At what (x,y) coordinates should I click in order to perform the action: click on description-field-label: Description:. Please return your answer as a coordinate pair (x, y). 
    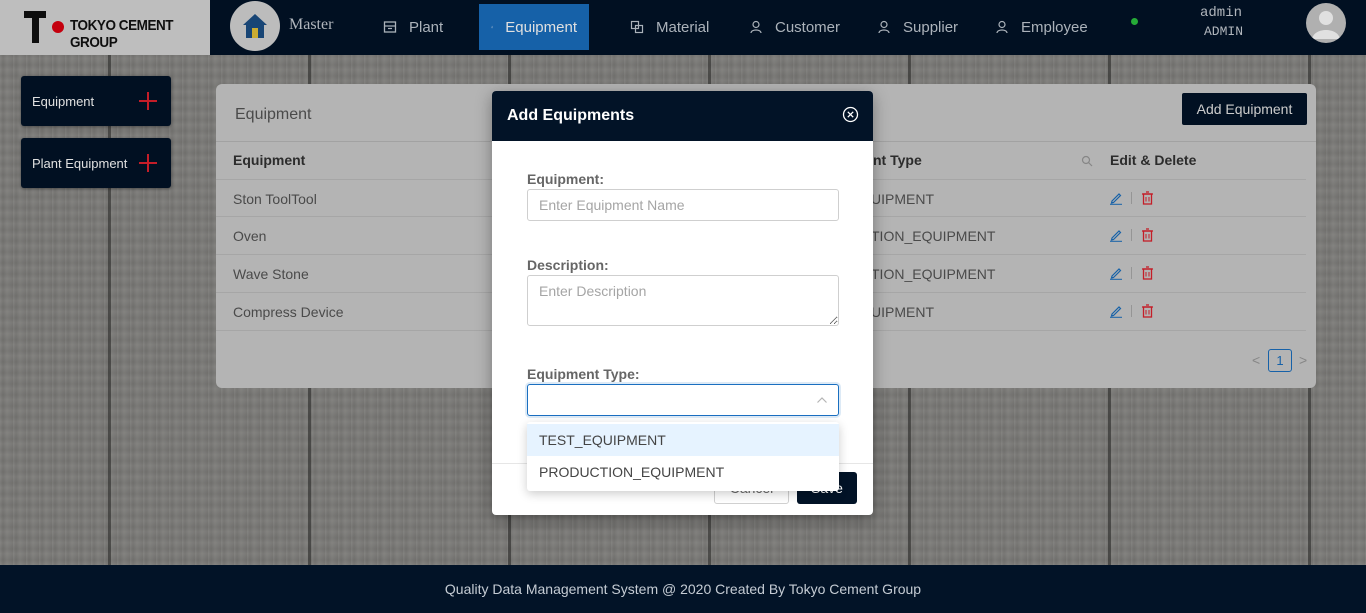
    Looking at the image, I should click on (568, 265).